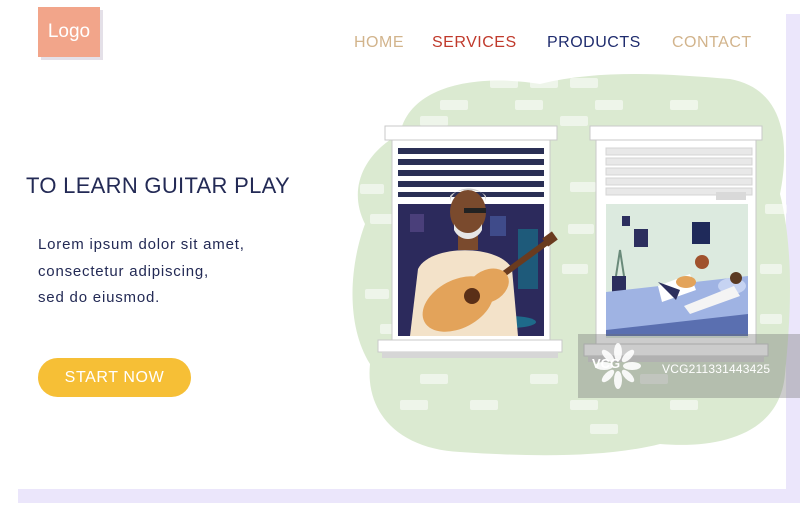 The width and height of the screenshot is (800, 509). Describe the element at coordinates (676, 243) in the screenshot. I see `right-window` at that location.